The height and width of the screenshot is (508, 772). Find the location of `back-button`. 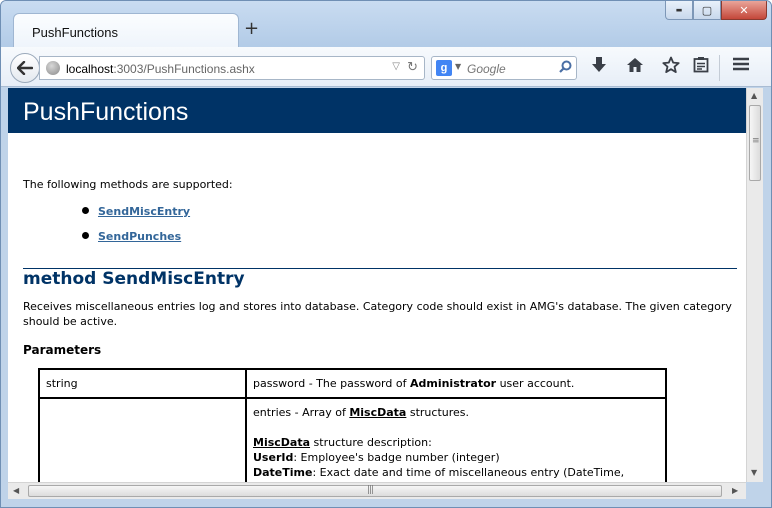

back-button is located at coordinates (25, 68).